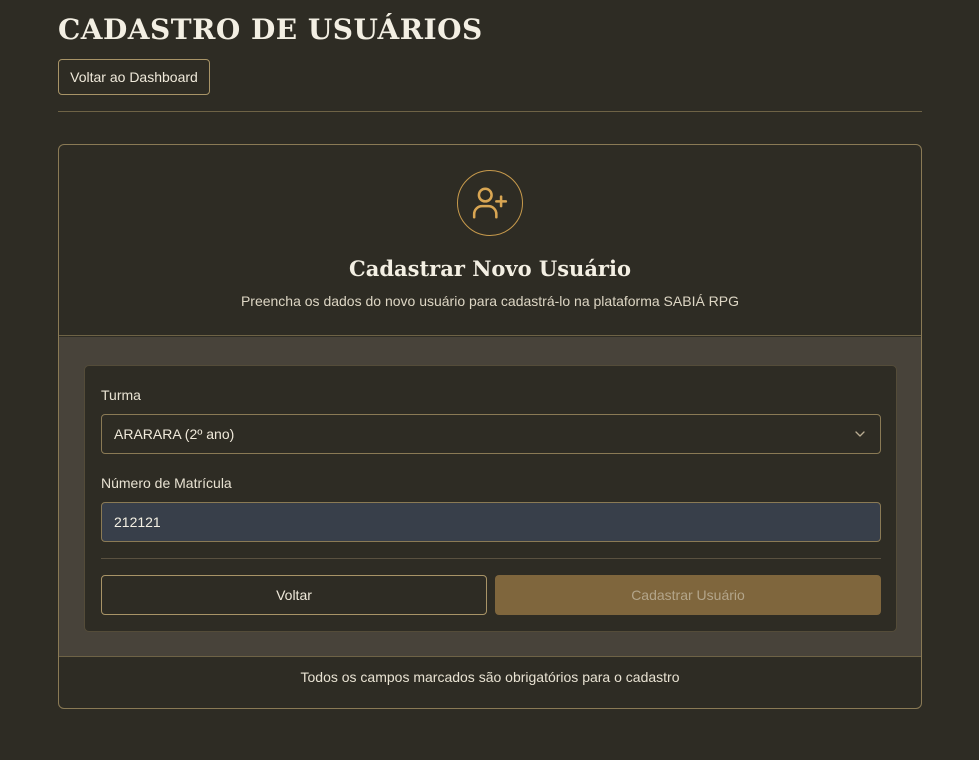 The width and height of the screenshot is (979, 760). What do you see at coordinates (490, 111) in the screenshot?
I see `header-divider` at bounding box center [490, 111].